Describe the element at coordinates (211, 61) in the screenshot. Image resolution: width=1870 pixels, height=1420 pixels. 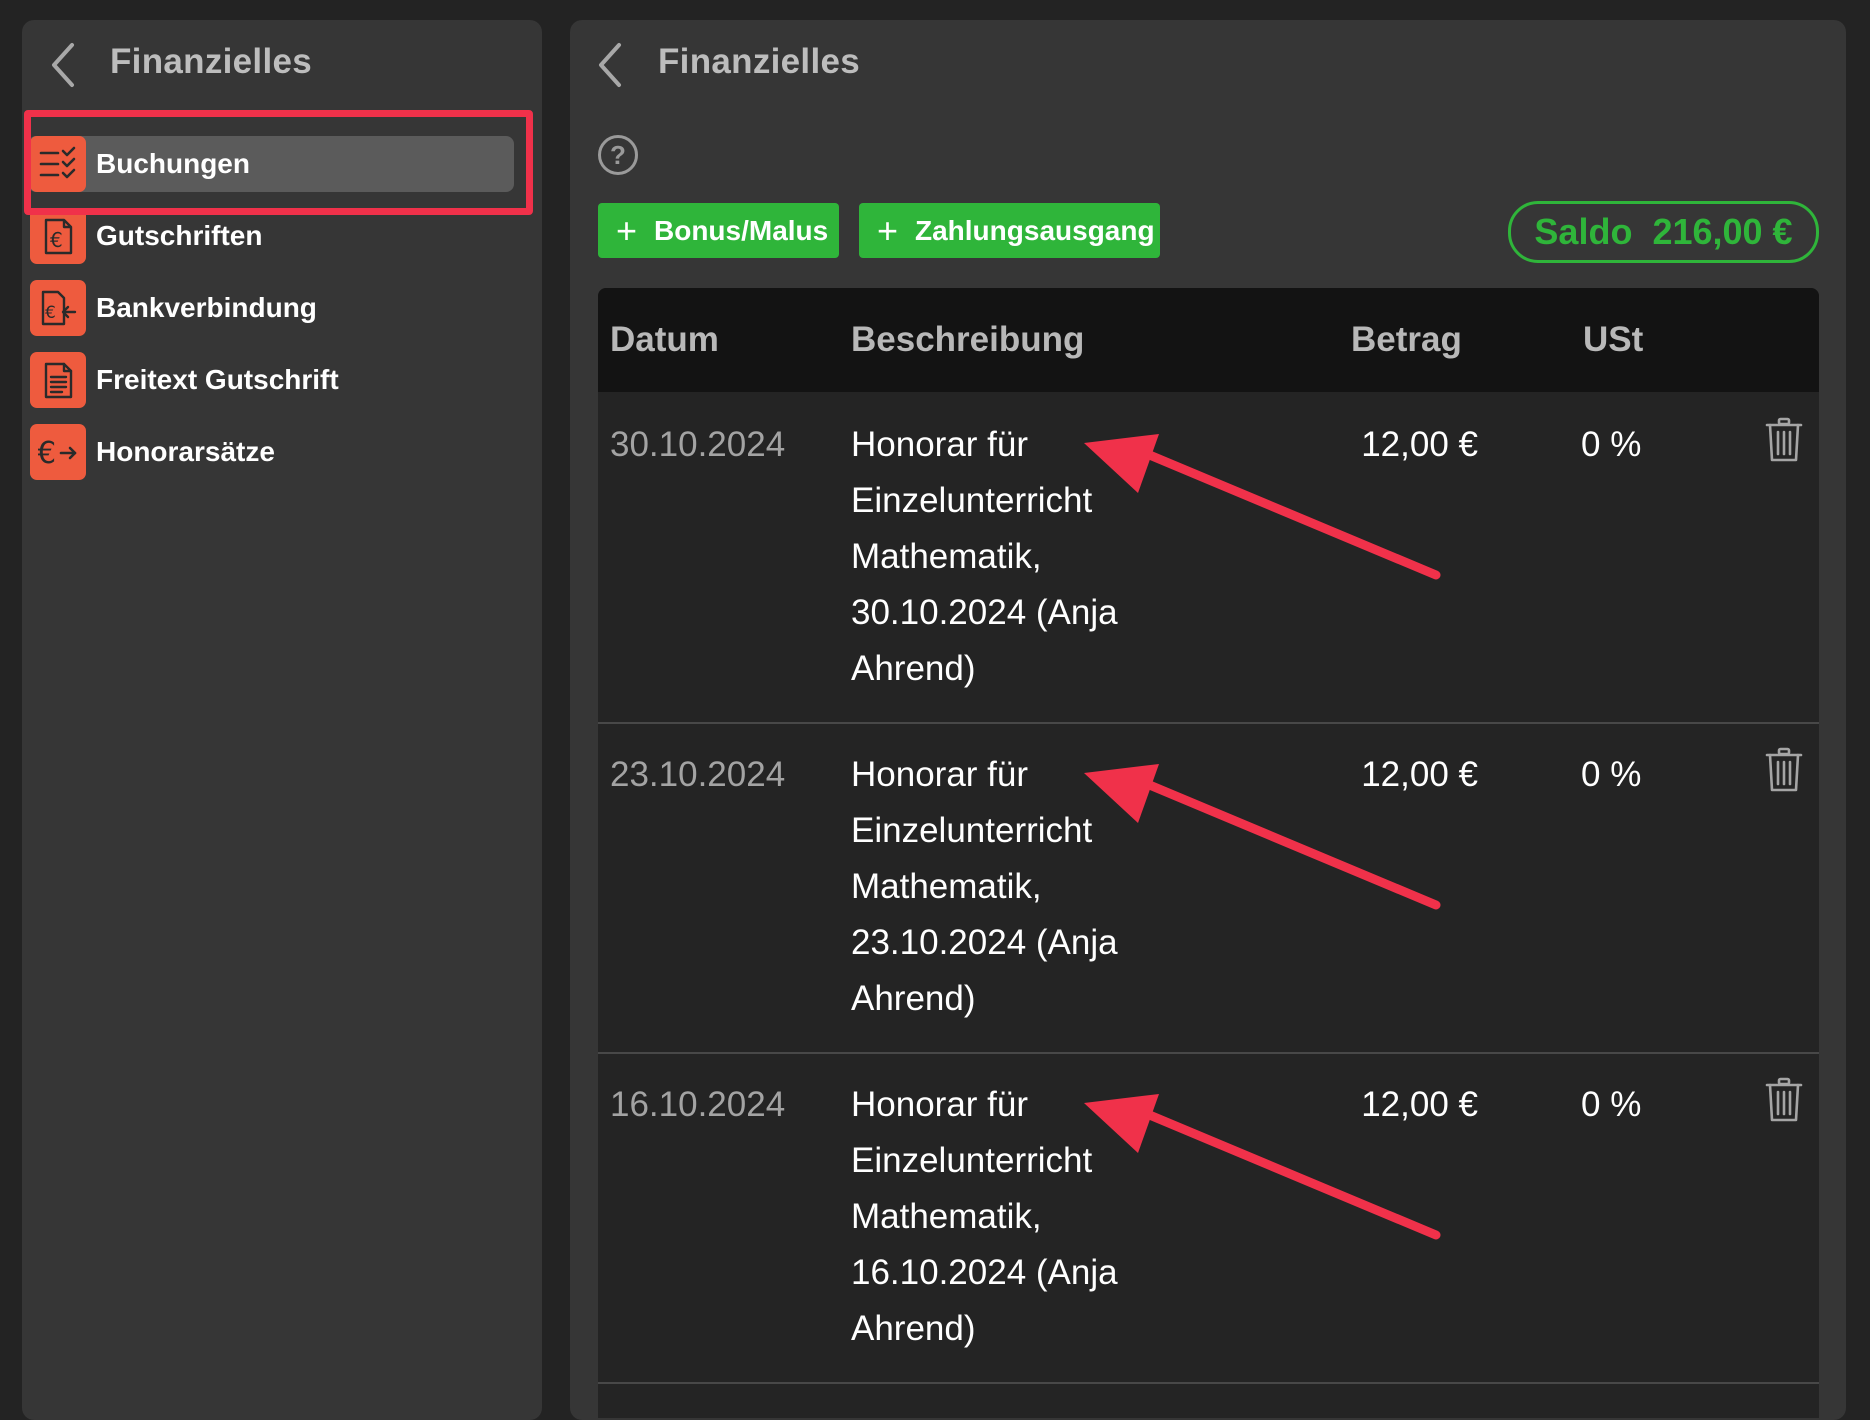
I see `sidebar-title: Finanzielles` at that location.